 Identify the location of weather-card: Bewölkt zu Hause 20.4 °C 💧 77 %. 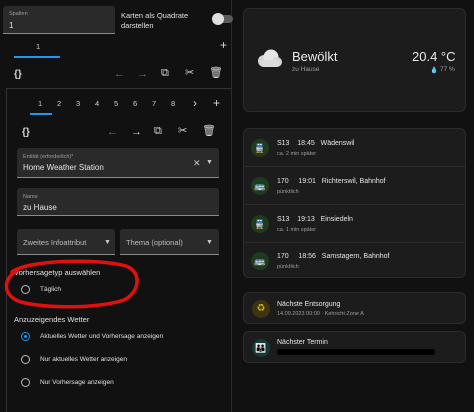
(354, 60).